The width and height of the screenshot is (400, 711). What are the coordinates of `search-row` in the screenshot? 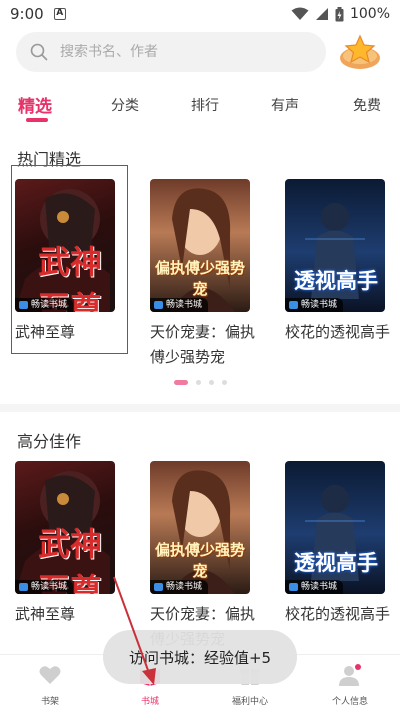 It's located at (201, 53).